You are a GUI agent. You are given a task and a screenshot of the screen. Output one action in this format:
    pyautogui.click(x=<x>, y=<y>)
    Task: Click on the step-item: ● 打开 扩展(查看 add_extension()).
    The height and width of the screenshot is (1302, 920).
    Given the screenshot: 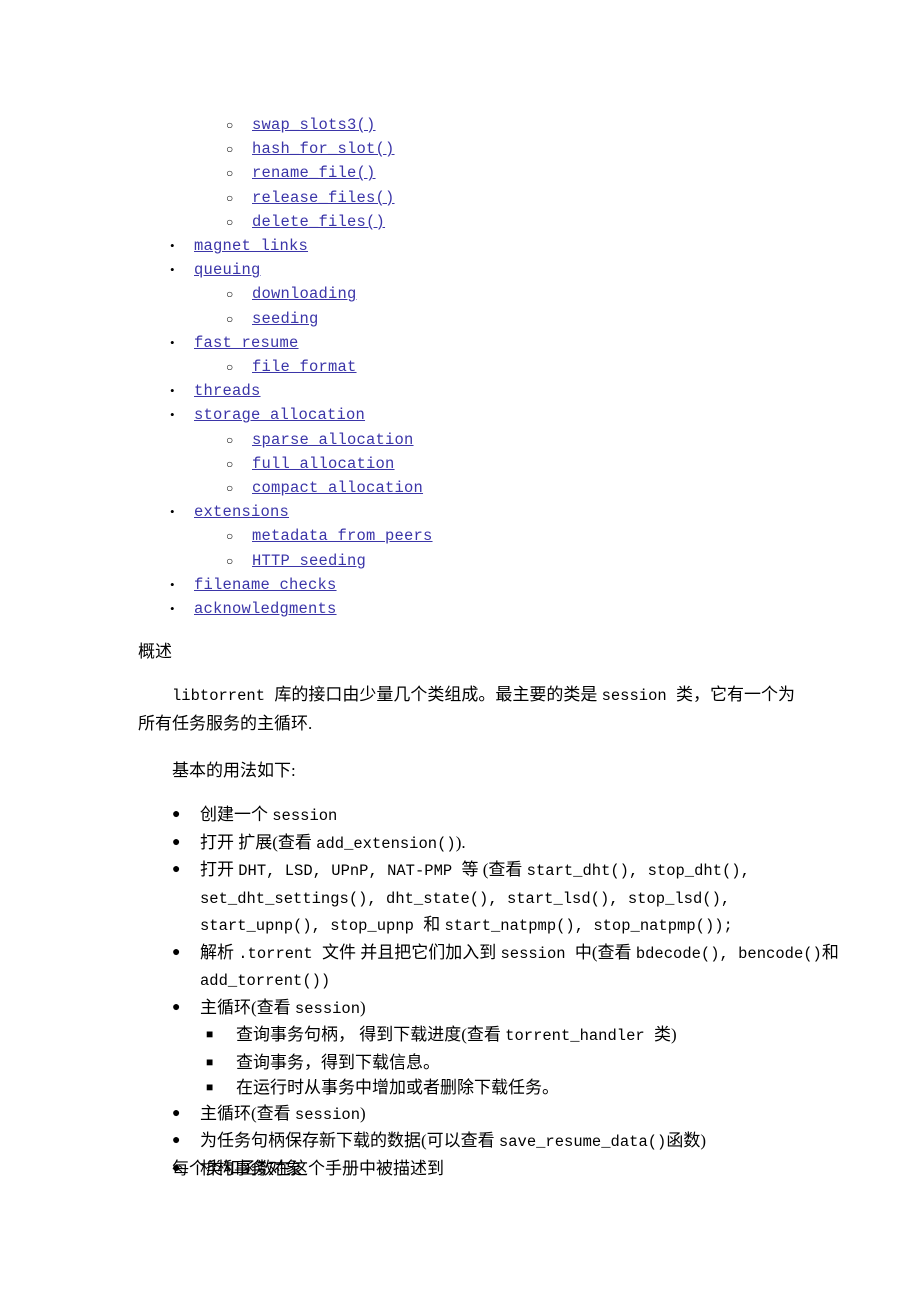 What is the action you would take?
    pyautogui.click(x=512, y=844)
    